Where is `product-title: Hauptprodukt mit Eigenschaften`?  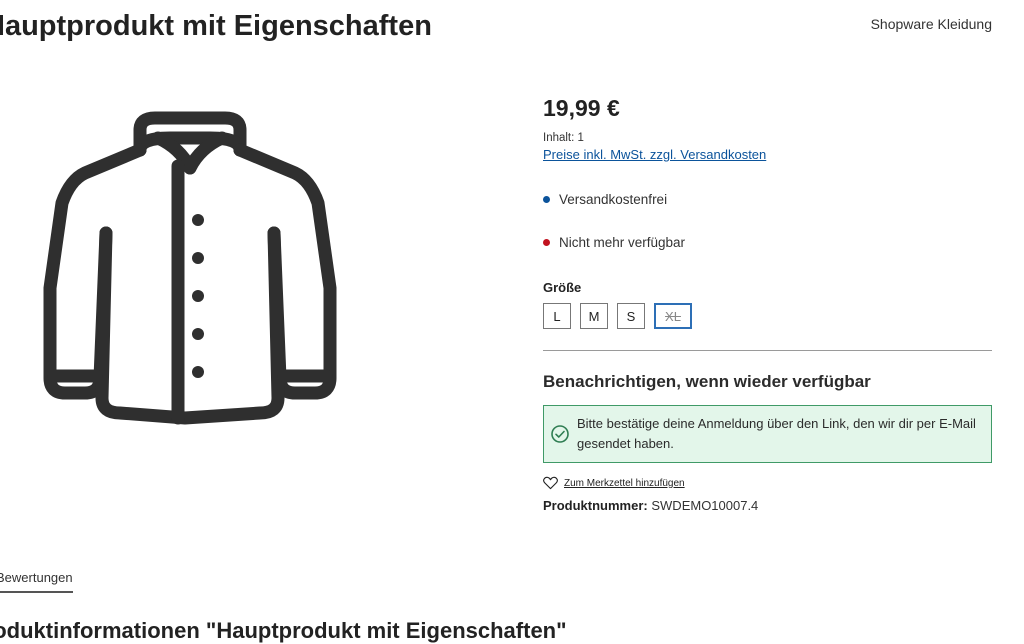 product-title: Hauptprodukt mit Eigenschaften is located at coordinates (216, 26).